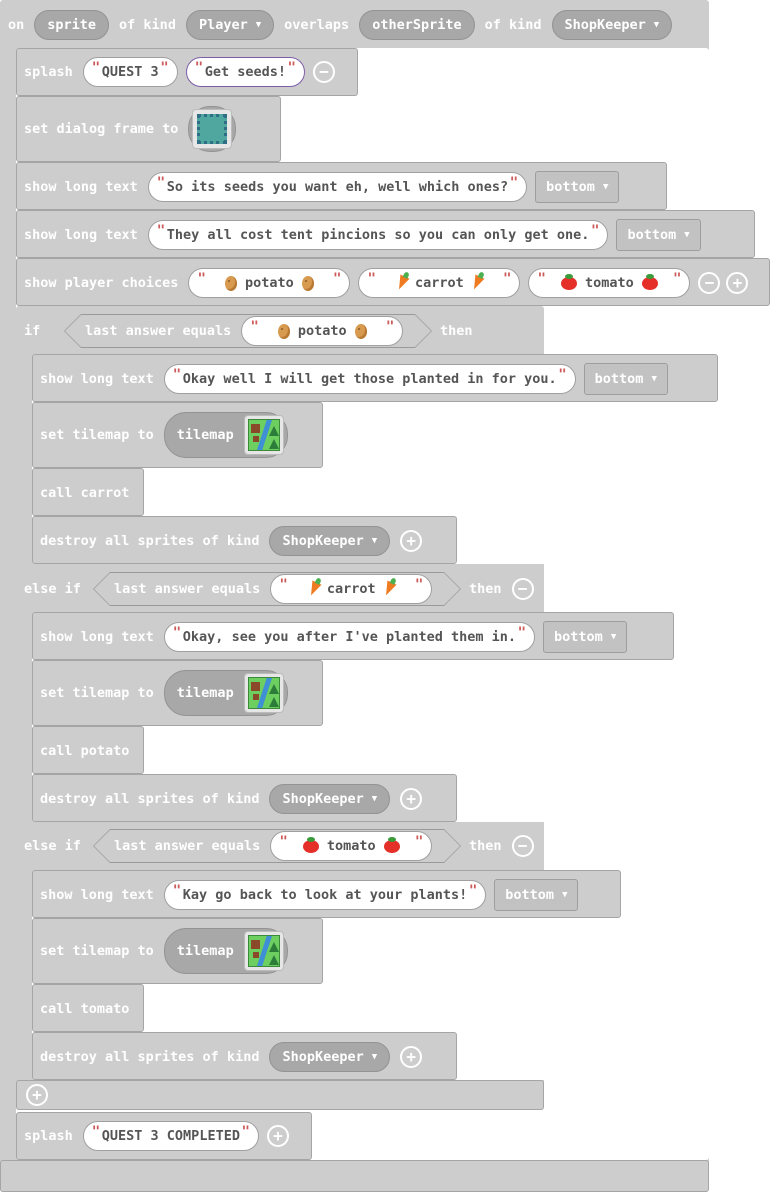 The width and height of the screenshot is (770, 1192). I want to click on splash-title-text: QUEST 3, so click(130, 72).